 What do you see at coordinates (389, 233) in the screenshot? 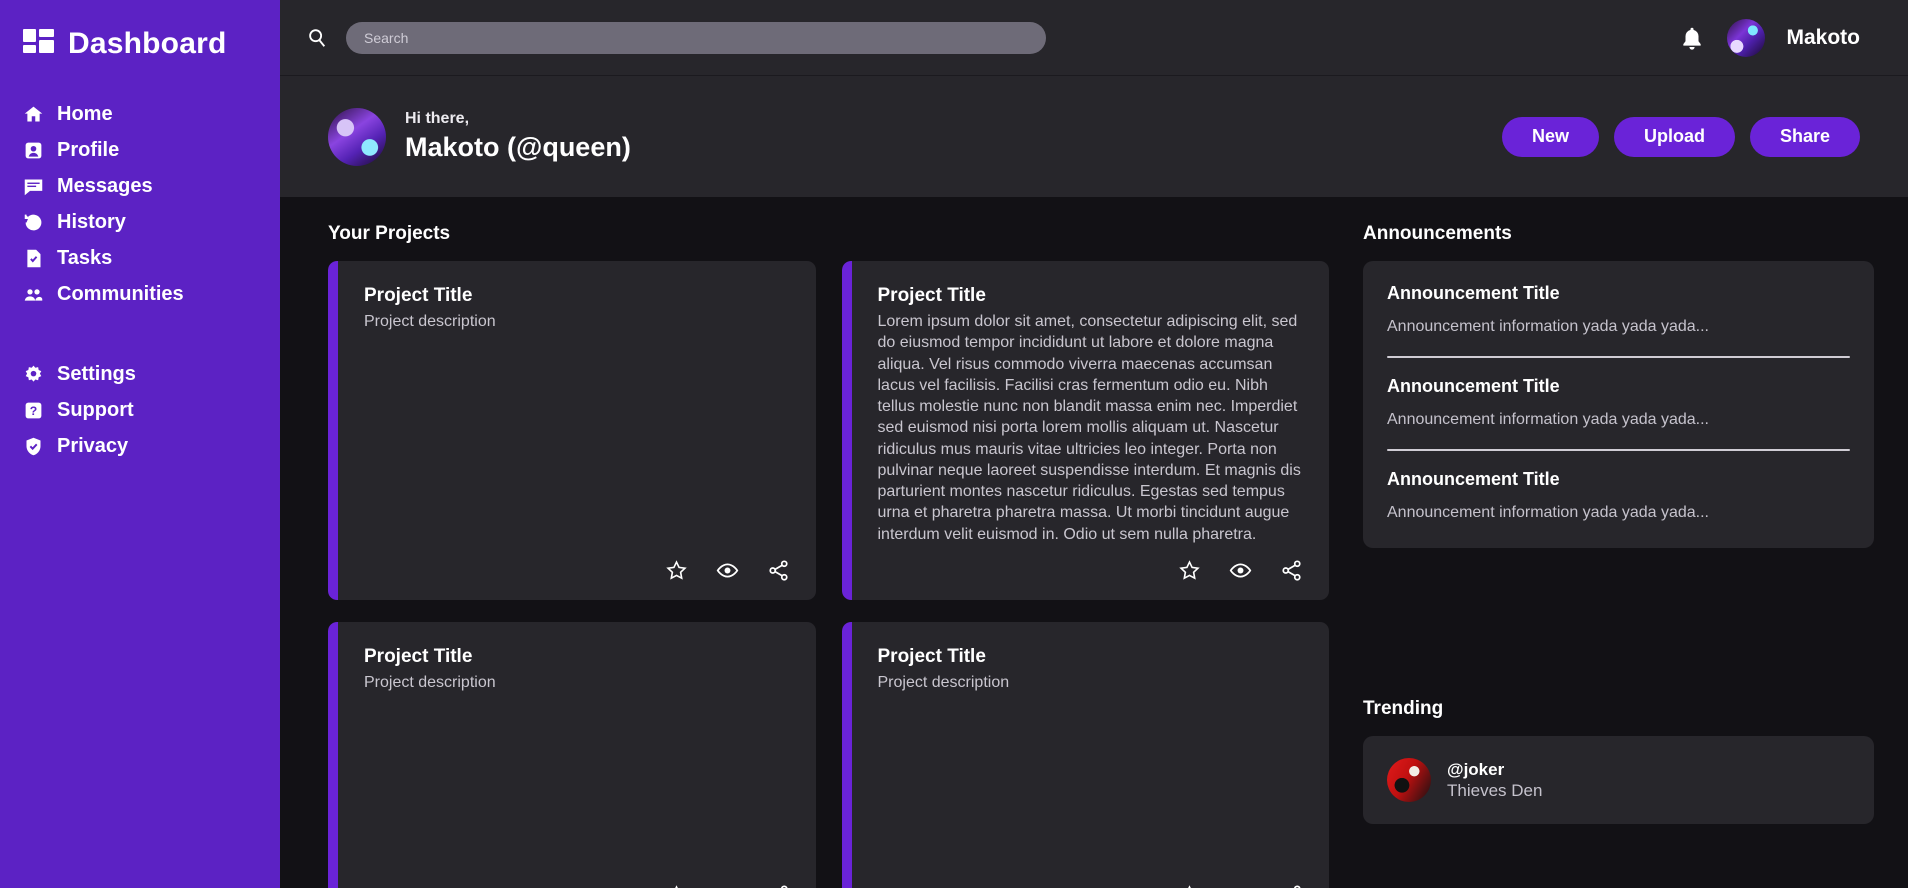
I see `page-title: Your Projects` at bounding box center [389, 233].